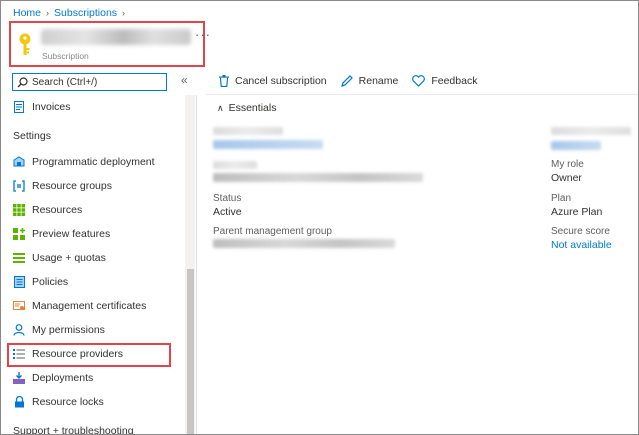 The width and height of the screenshot is (639, 435). What do you see at coordinates (203, 34) in the screenshot?
I see `more-options-button: ···` at bounding box center [203, 34].